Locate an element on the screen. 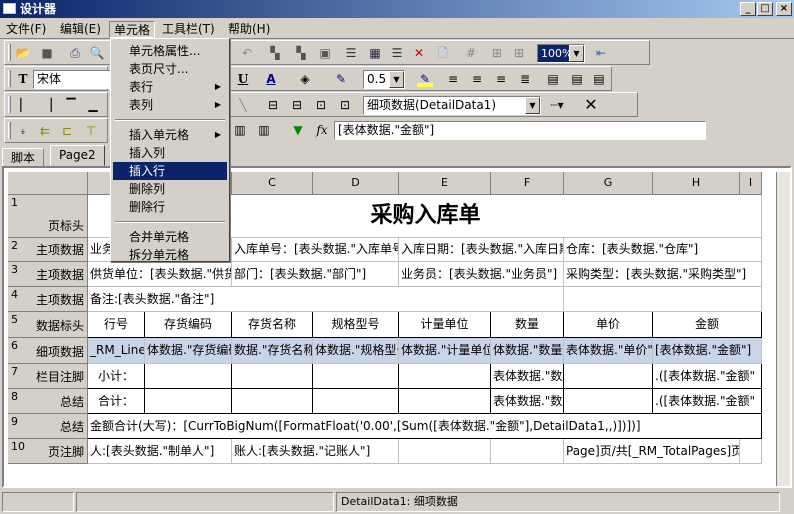 This screenshot has height=514, width=794. insert-data-icon: ▼ is located at coordinates (298, 130).